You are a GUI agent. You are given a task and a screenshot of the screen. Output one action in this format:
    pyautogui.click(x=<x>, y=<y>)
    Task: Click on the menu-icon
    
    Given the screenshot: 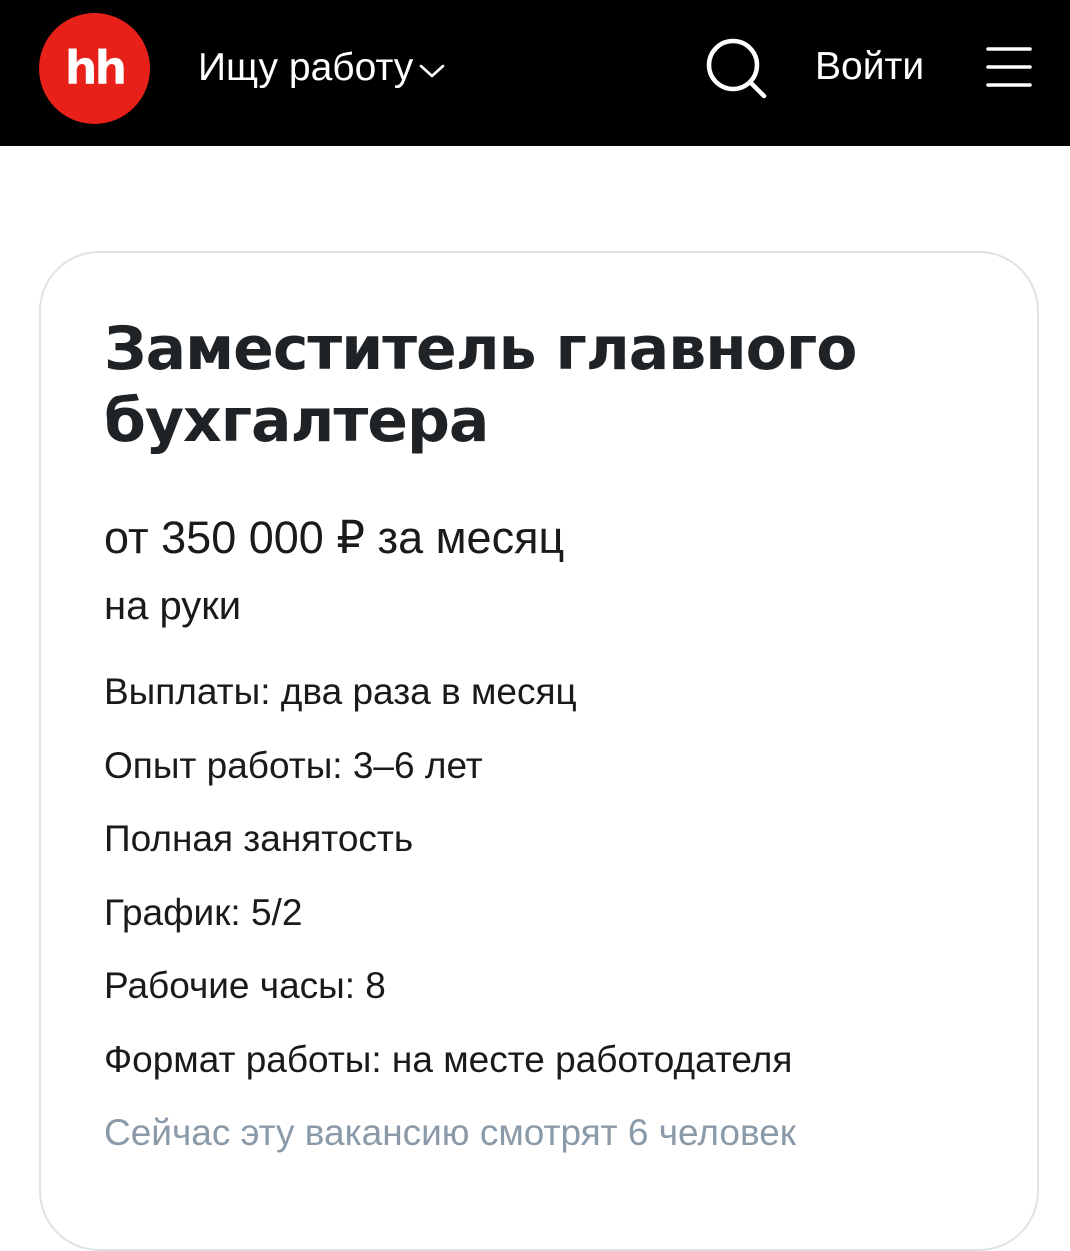 What is the action you would take?
    pyautogui.click(x=1009, y=67)
    